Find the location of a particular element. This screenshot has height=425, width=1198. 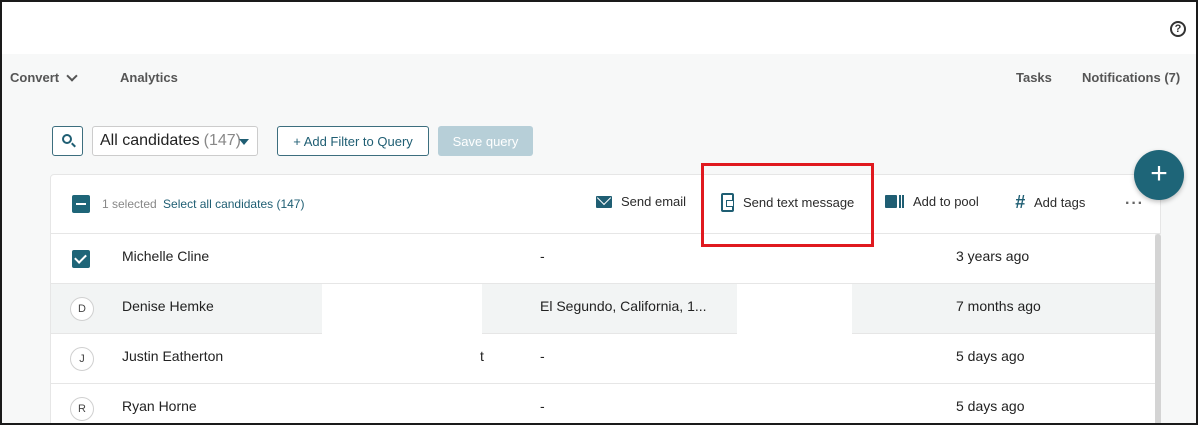

candidate-name: Denise Hemke is located at coordinates (168, 306).